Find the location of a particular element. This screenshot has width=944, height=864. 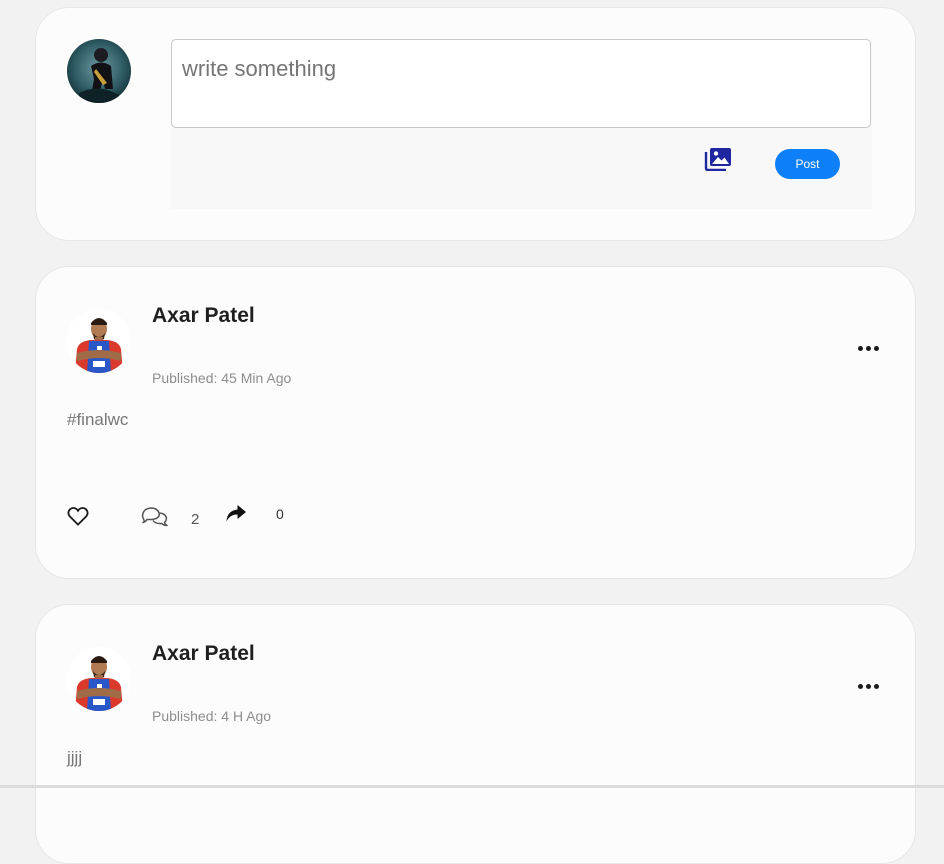

post-timestamp: Published: 4 H Ago is located at coordinates (212, 716).